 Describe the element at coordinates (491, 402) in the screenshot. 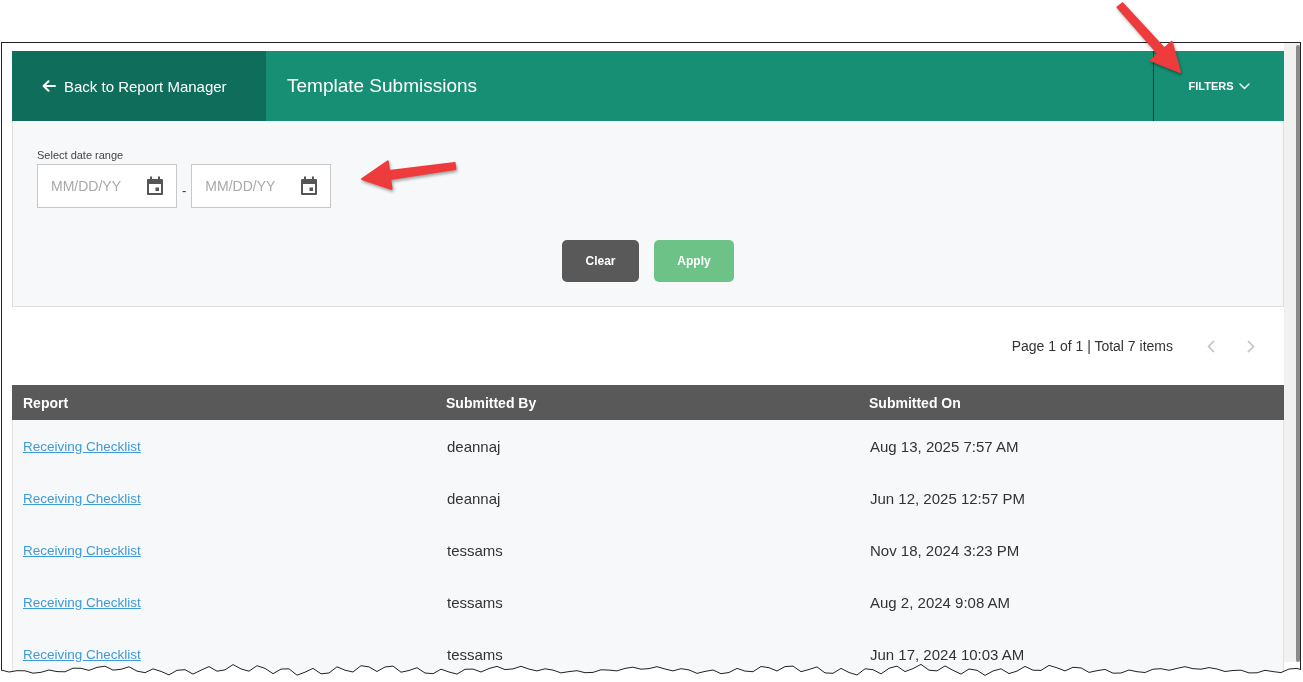

I see `column-header: Submitted By` at that location.